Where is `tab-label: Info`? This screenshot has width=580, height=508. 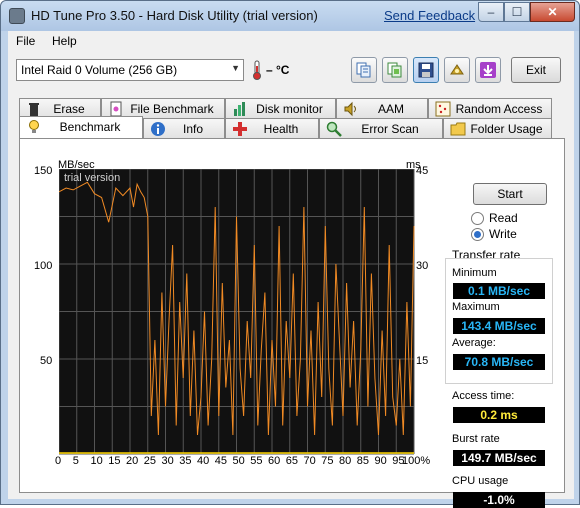
tab-label: Info is located at coordinates (192, 129).